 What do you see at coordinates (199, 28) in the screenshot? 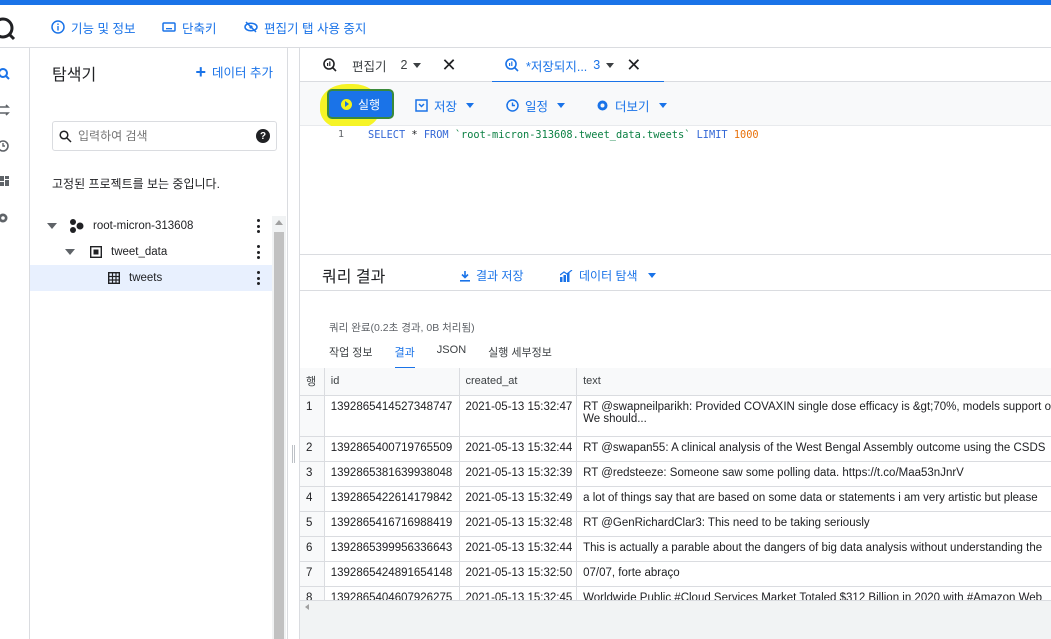
I see `shortcuts-label: 단축키` at bounding box center [199, 28].